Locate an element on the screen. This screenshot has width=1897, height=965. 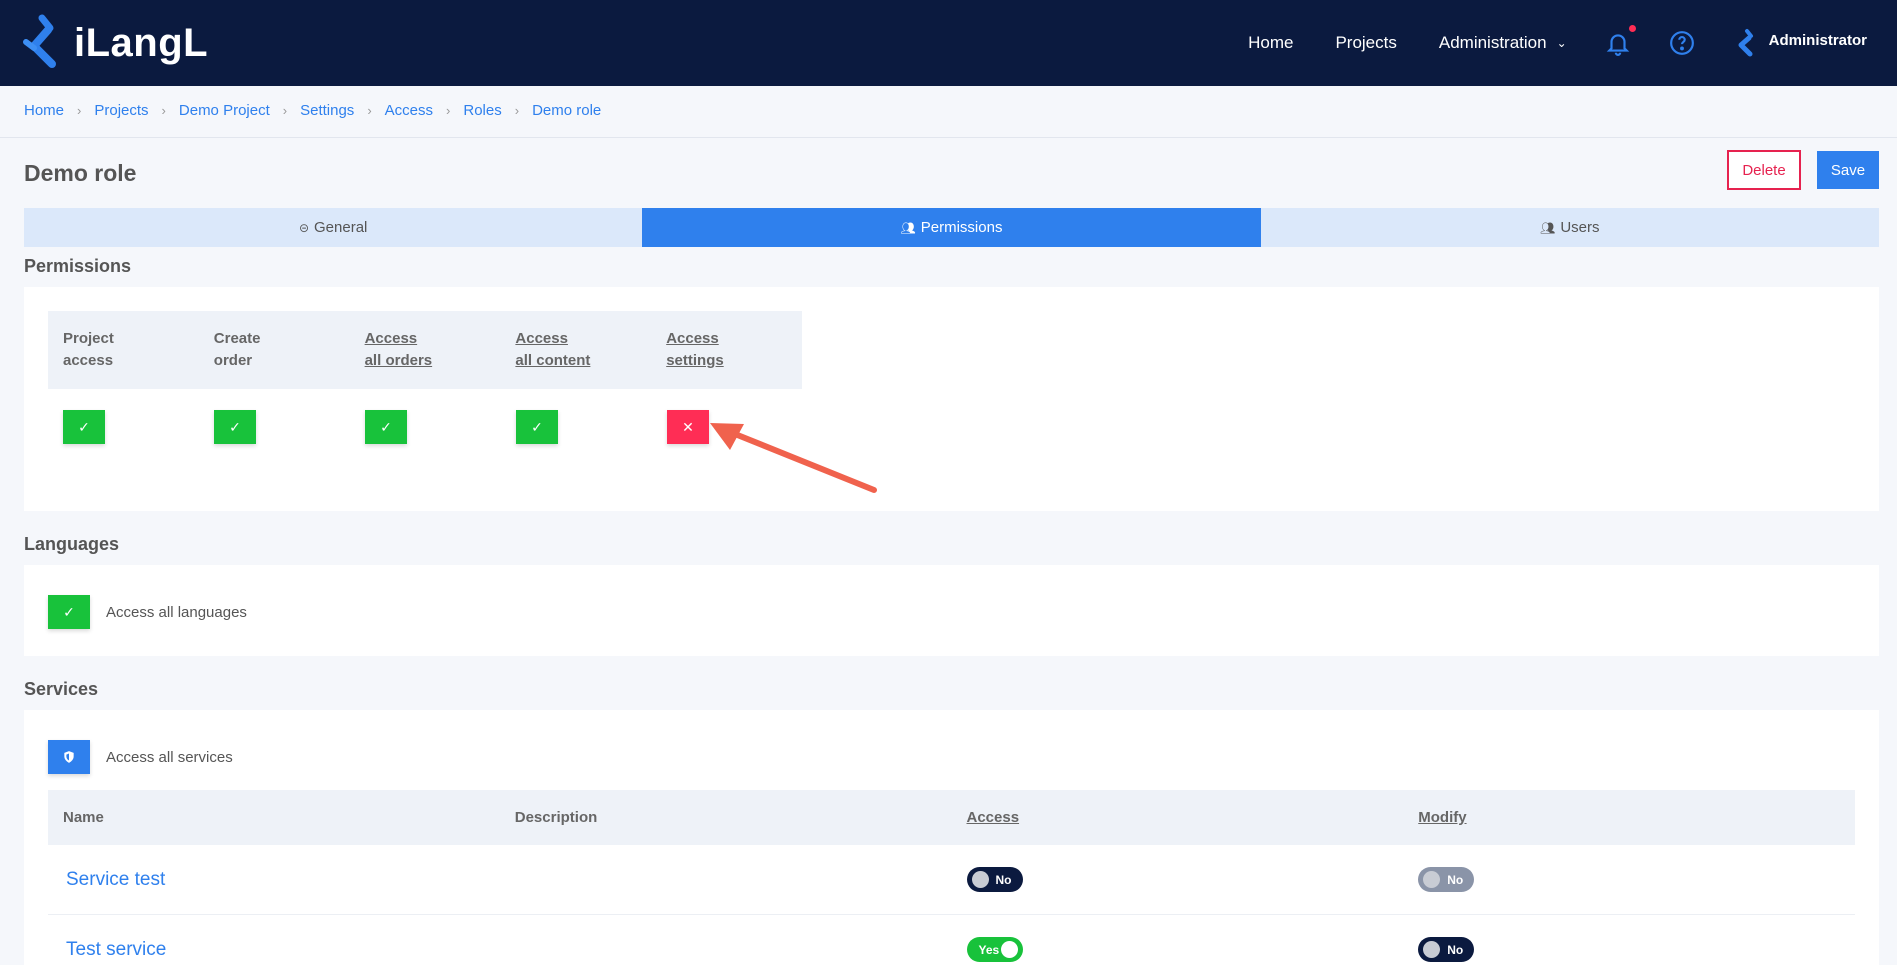
shield-icon is located at coordinates (69, 757).